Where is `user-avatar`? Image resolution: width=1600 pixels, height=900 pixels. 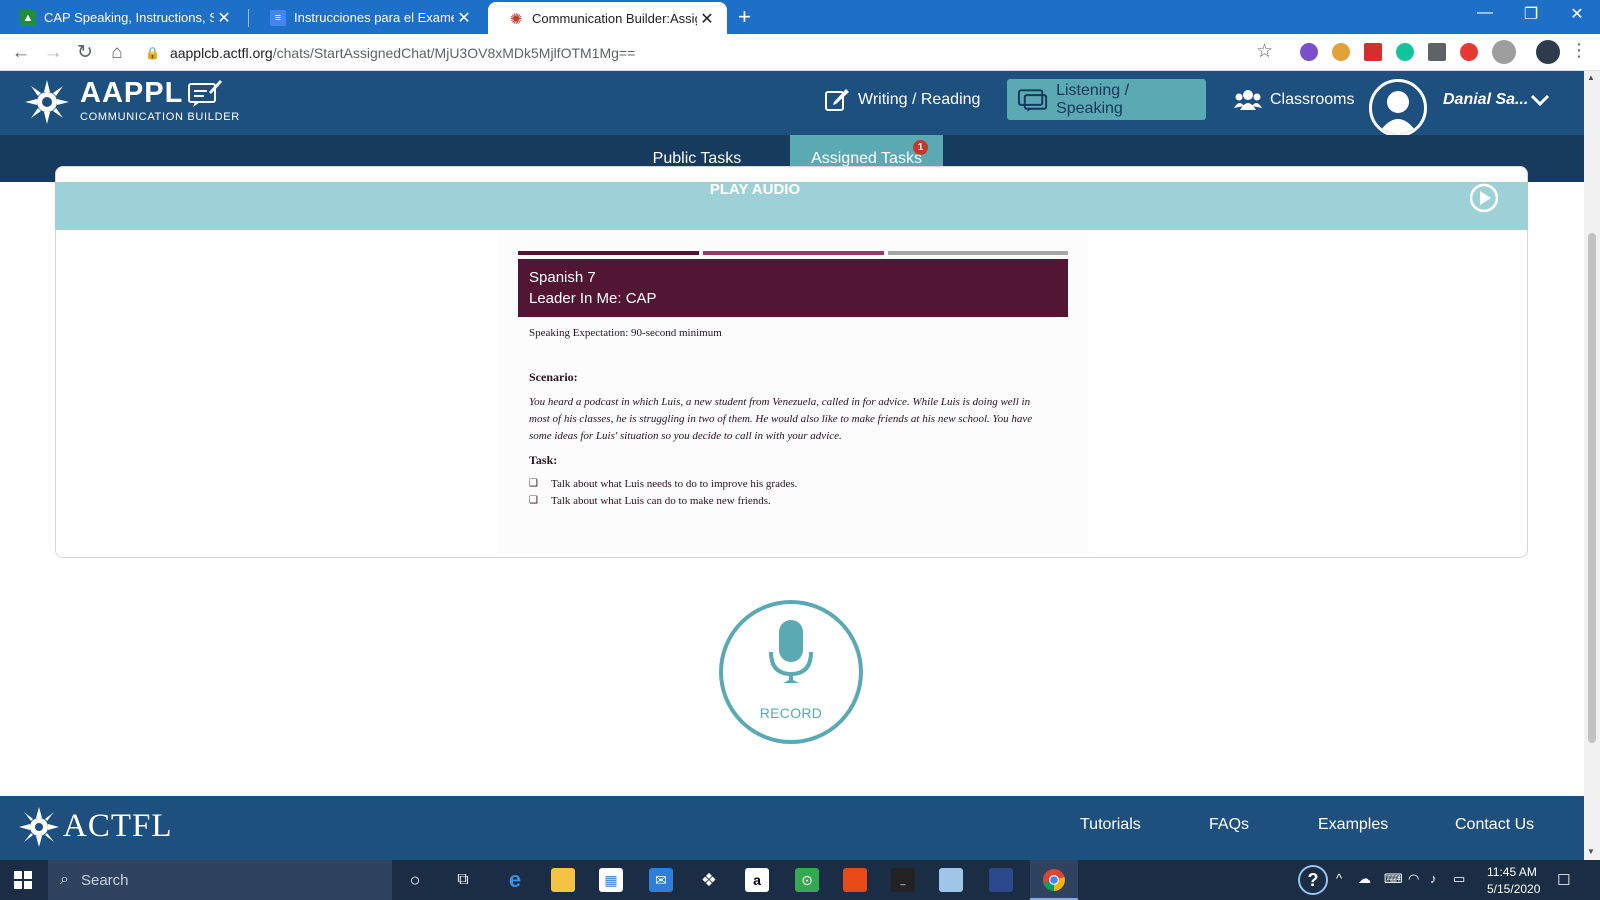
user-avatar is located at coordinates (1398, 108).